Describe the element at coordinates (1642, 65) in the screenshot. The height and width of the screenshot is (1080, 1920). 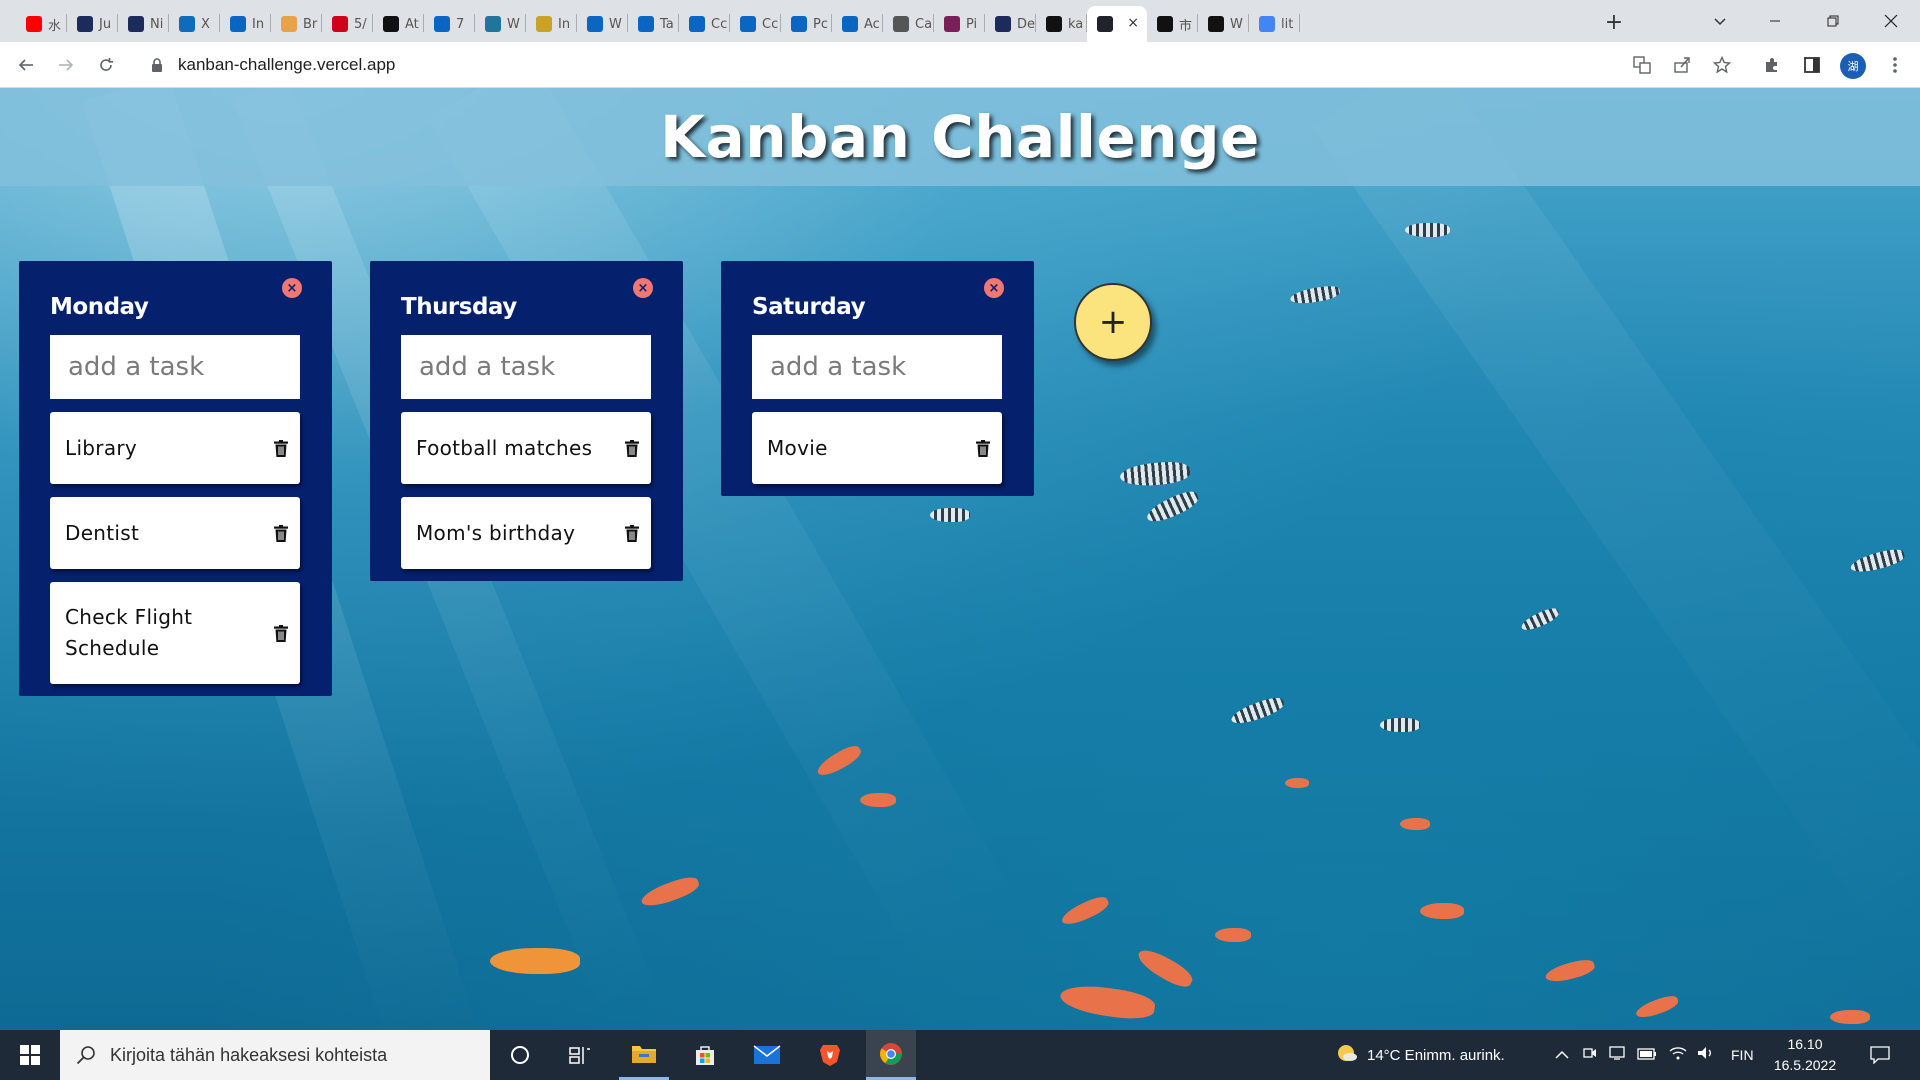
I see `translate-icon` at that location.